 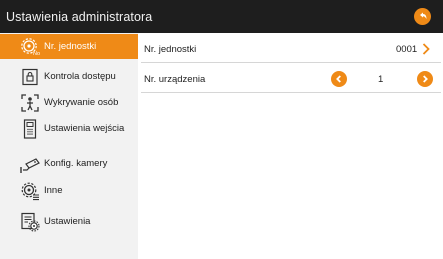 I want to click on unit-number-value: 0001, so click(x=407, y=49).